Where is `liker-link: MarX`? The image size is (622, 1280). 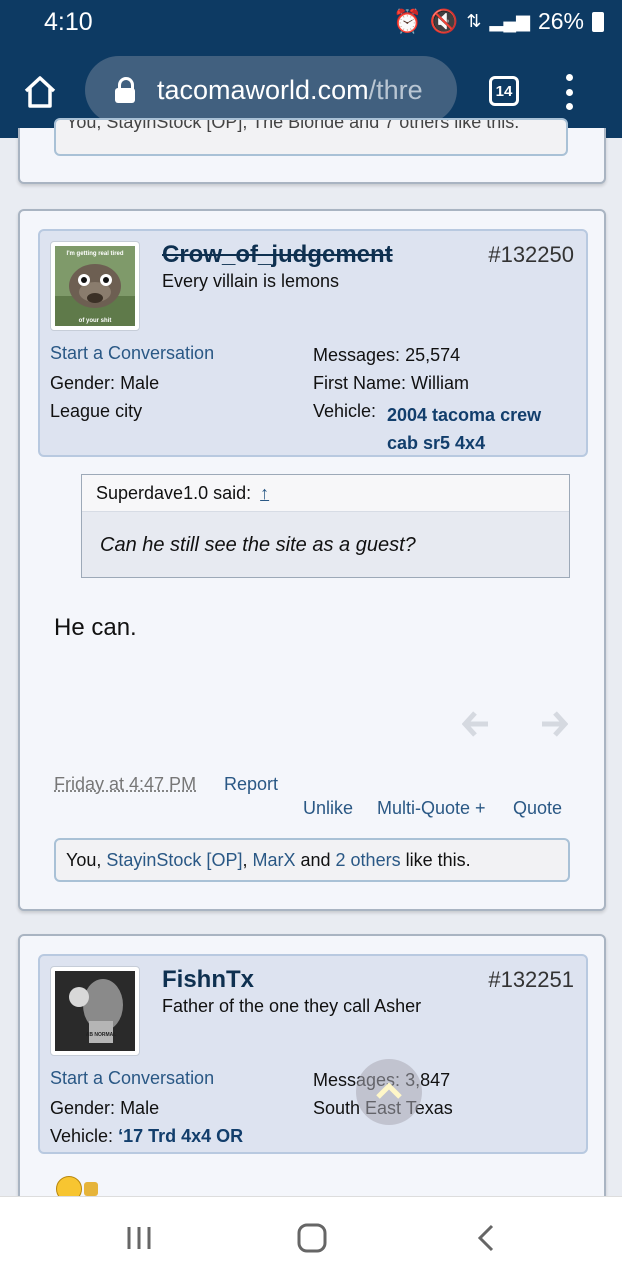
liker-link: MarX is located at coordinates (273, 860).